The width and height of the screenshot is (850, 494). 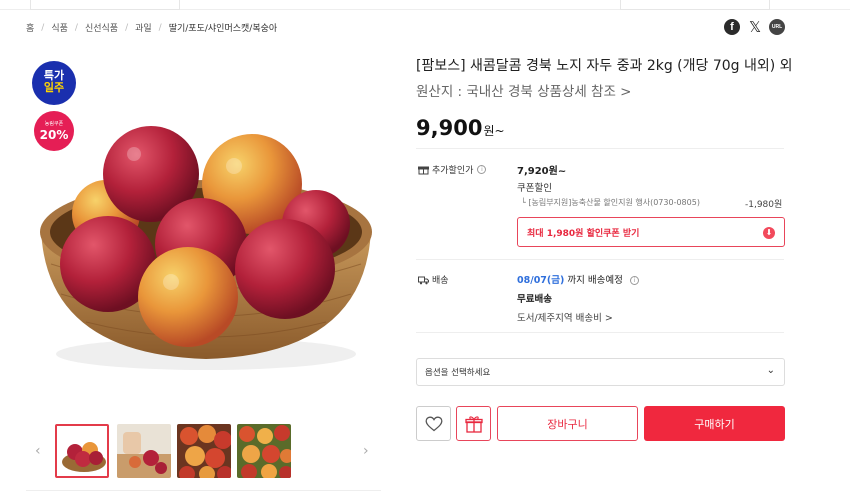 What do you see at coordinates (600, 372) in the screenshot?
I see `option-select: 옵션을 선택하세요 ⌄` at bounding box center [600, 372].